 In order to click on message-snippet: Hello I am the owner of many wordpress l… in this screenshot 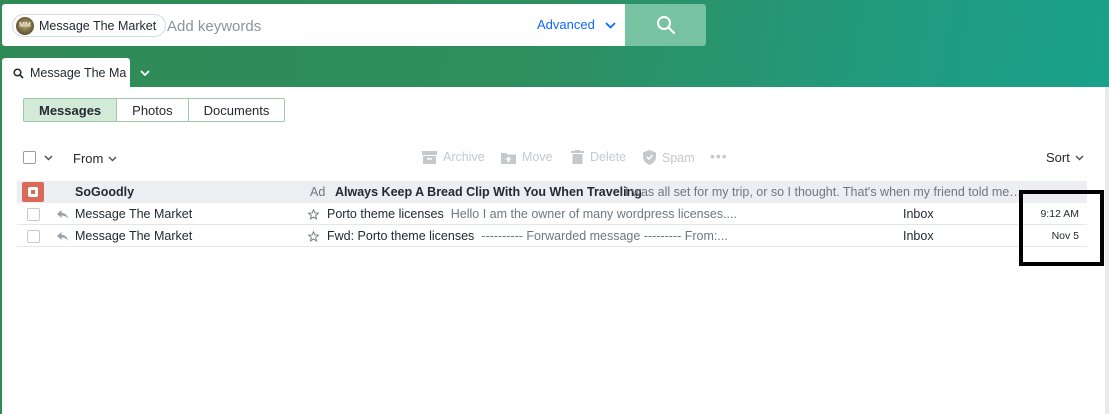, I will do `click(593, 214)`.